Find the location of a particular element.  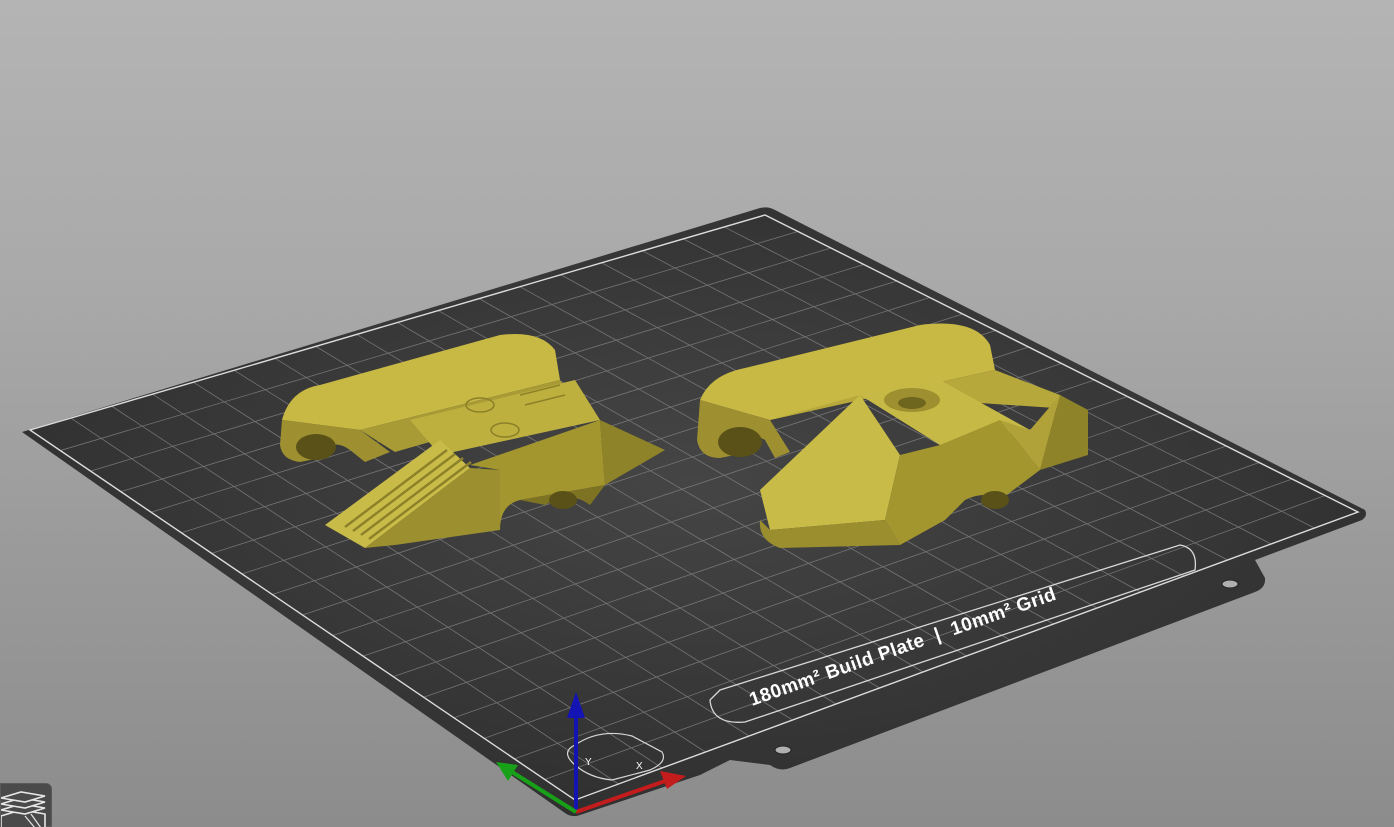

layers-icon is located at coordinates (23, 809).